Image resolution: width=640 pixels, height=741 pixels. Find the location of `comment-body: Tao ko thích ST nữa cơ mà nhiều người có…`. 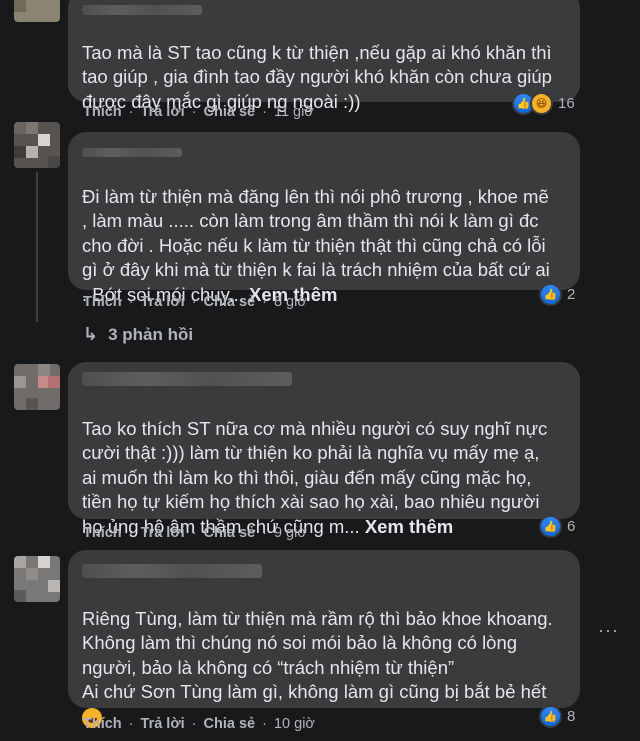

comment-body: Tao ko thích ST nữa cơ mà nhiều người có… is located at coordinates (315, 477).